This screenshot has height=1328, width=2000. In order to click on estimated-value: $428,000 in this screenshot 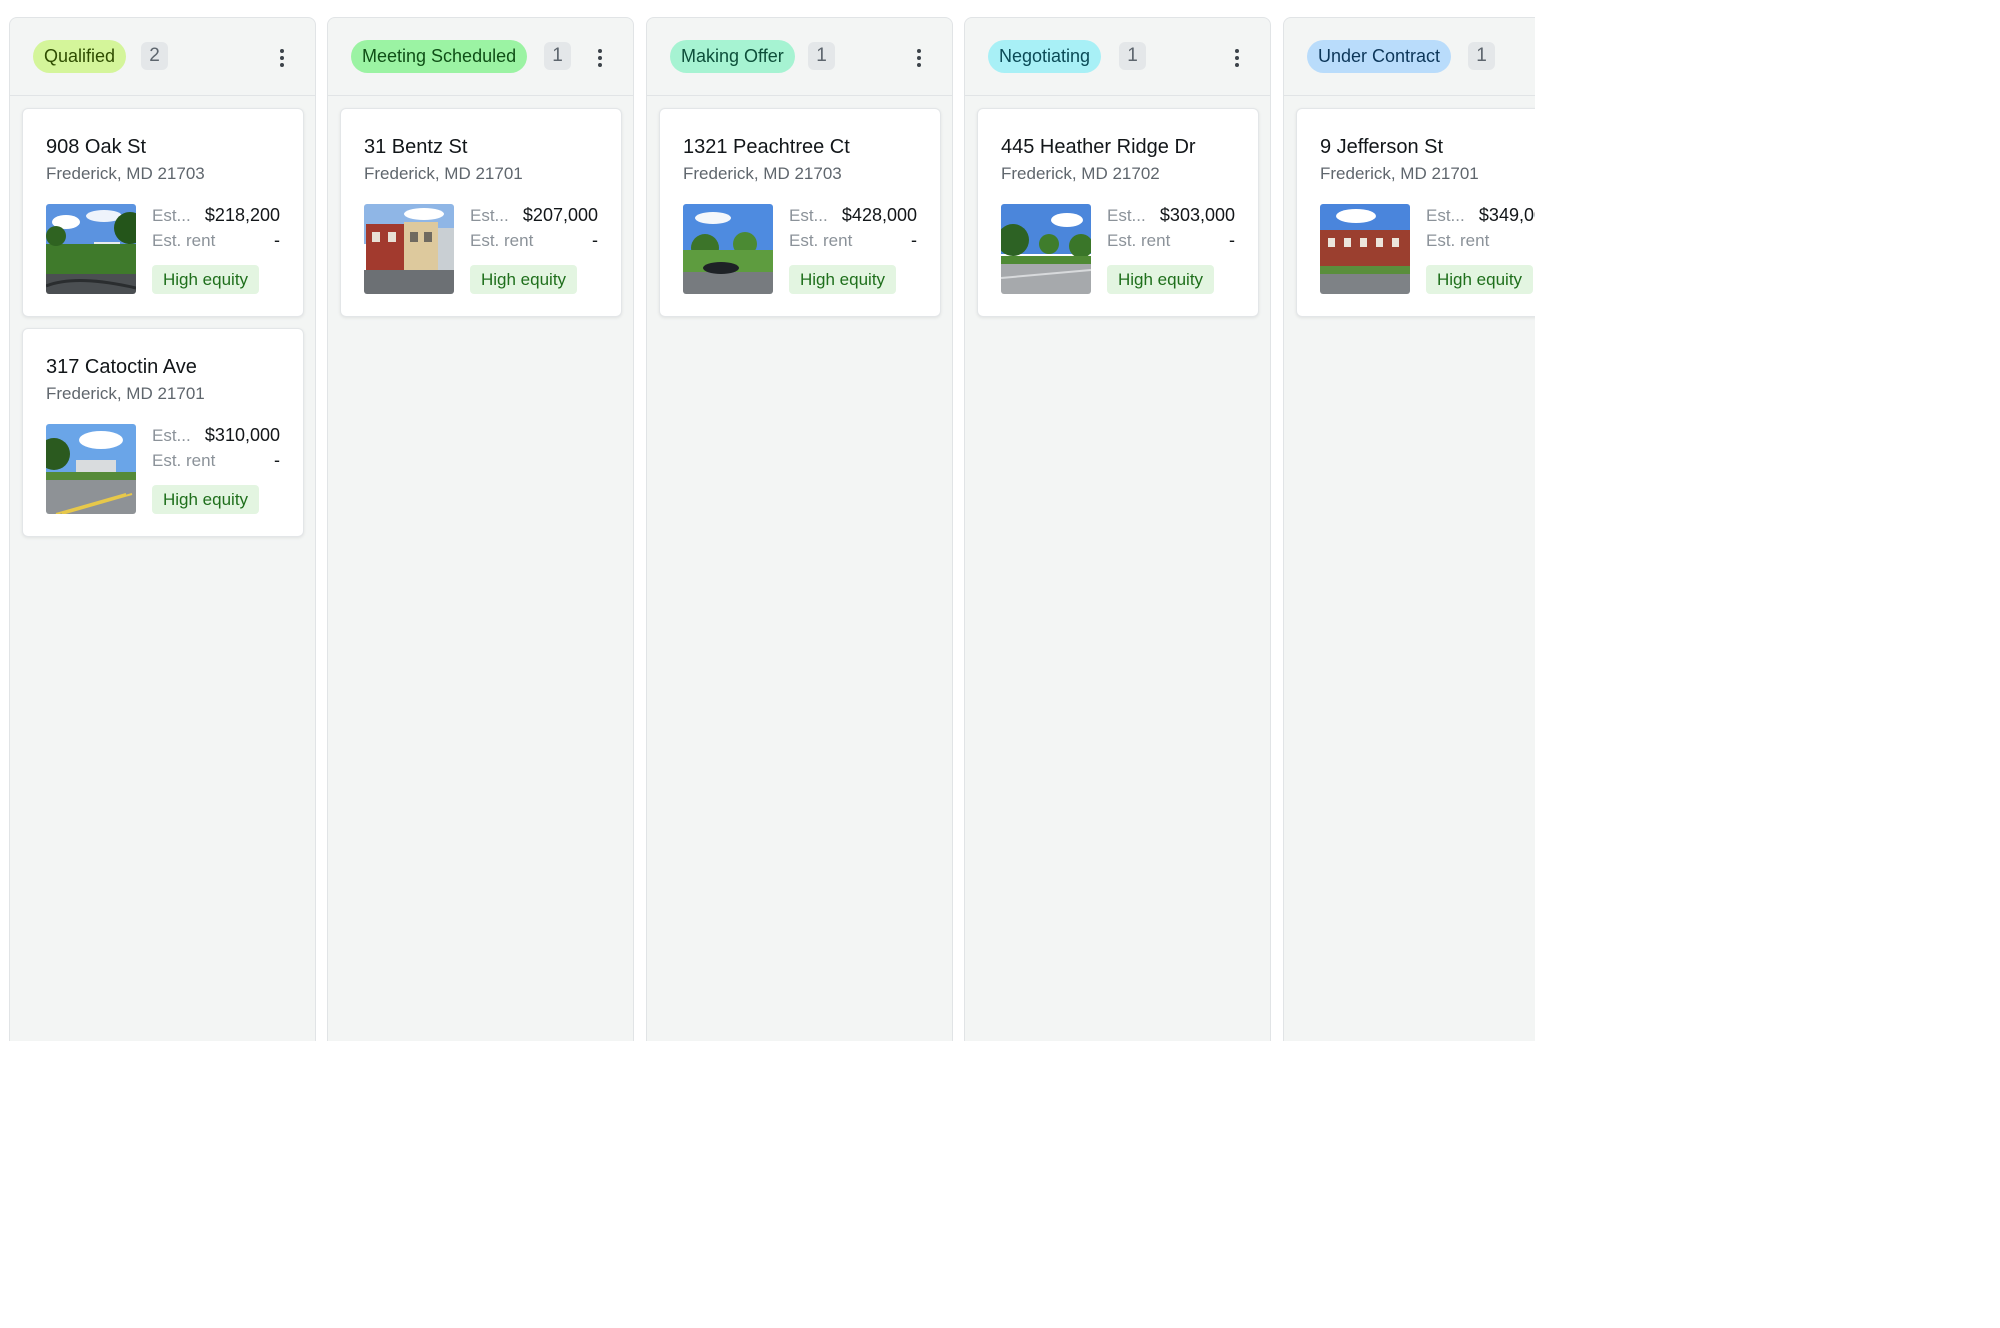, I will do `click(879, 215)`.